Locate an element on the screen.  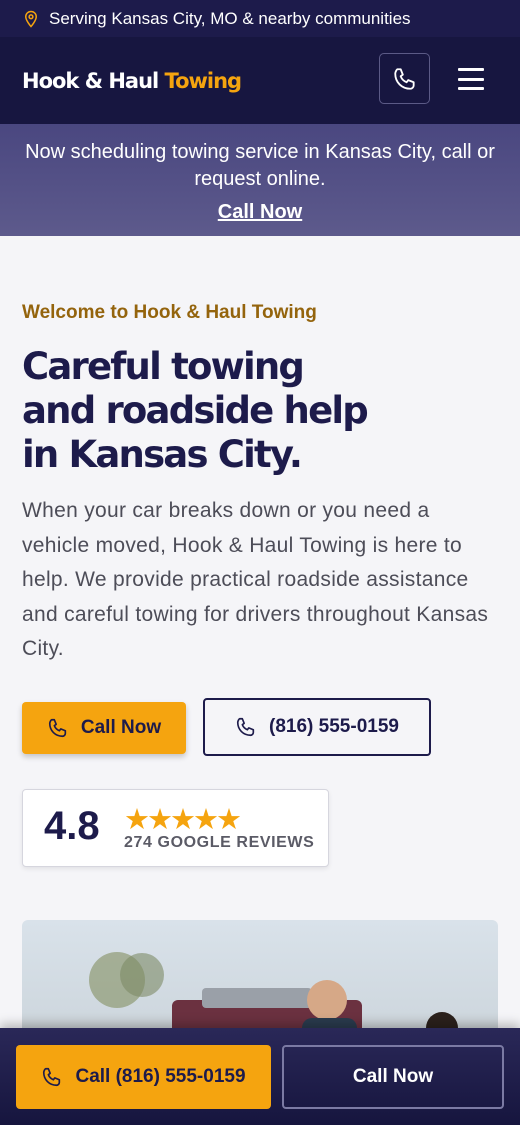
google-rating-card: 4.8 ★★★★★ 274 GOOGLE REVIEWS is located at coordinates (175, 828).